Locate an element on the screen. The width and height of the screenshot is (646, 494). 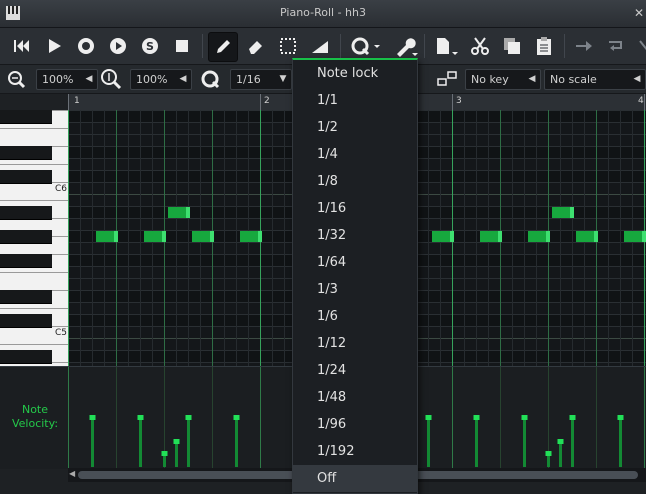
key-combo: No key ◀ is located at coordinates (503, 79).